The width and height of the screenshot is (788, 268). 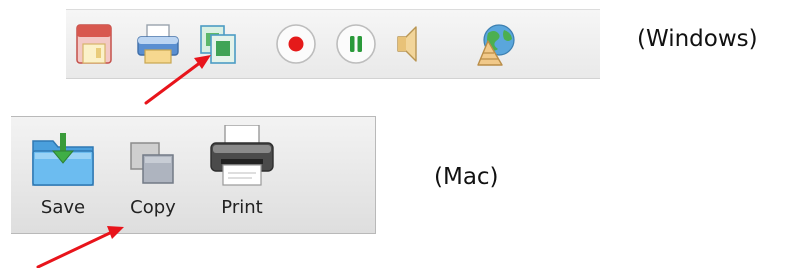 I want to click on windows-speaker-button, so click(x=408, y=44).